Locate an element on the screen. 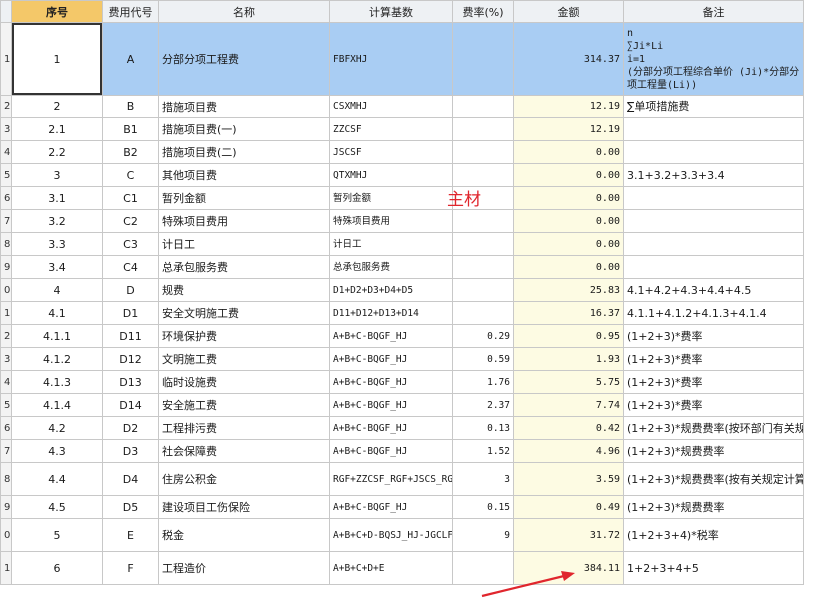 The width and height of the screenshot is (814, 598). amount-cell: 7.74 is located at coordinates (568, 405).